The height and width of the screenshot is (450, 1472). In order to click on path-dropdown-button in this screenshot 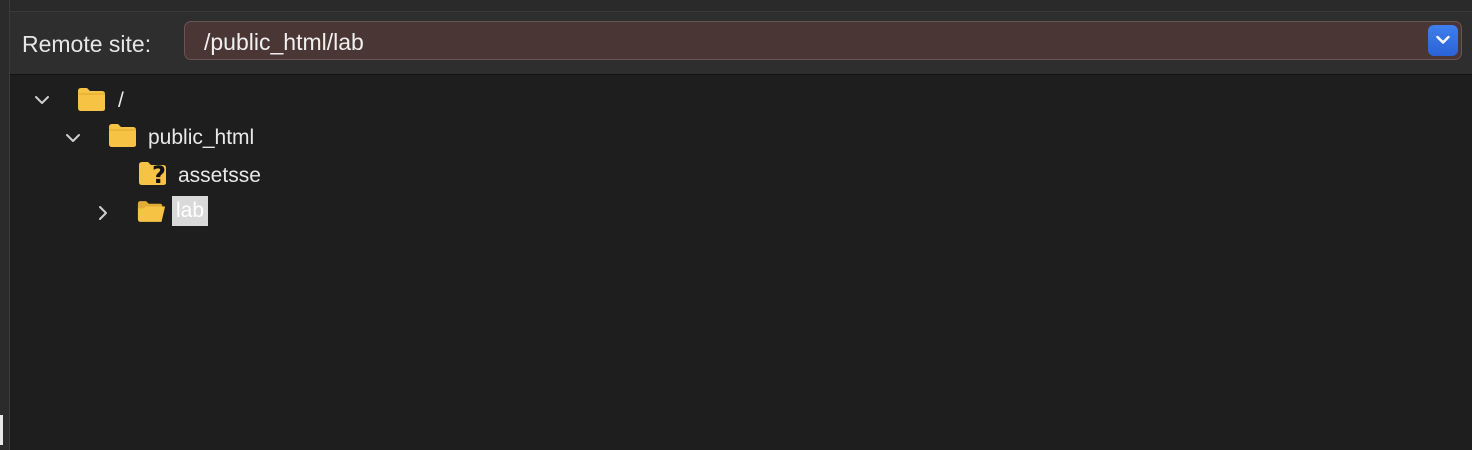, I will do `click(1443, 40)`.